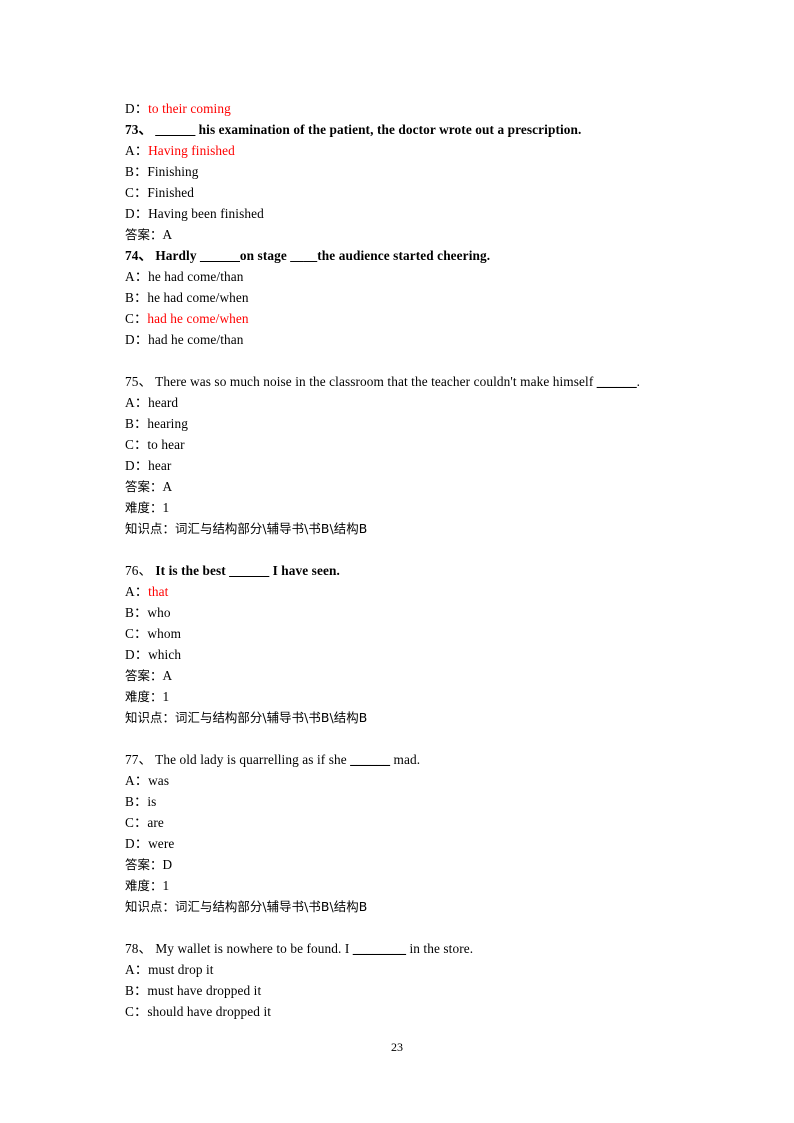  I want to click on option-text: heard, so click(163, 402).